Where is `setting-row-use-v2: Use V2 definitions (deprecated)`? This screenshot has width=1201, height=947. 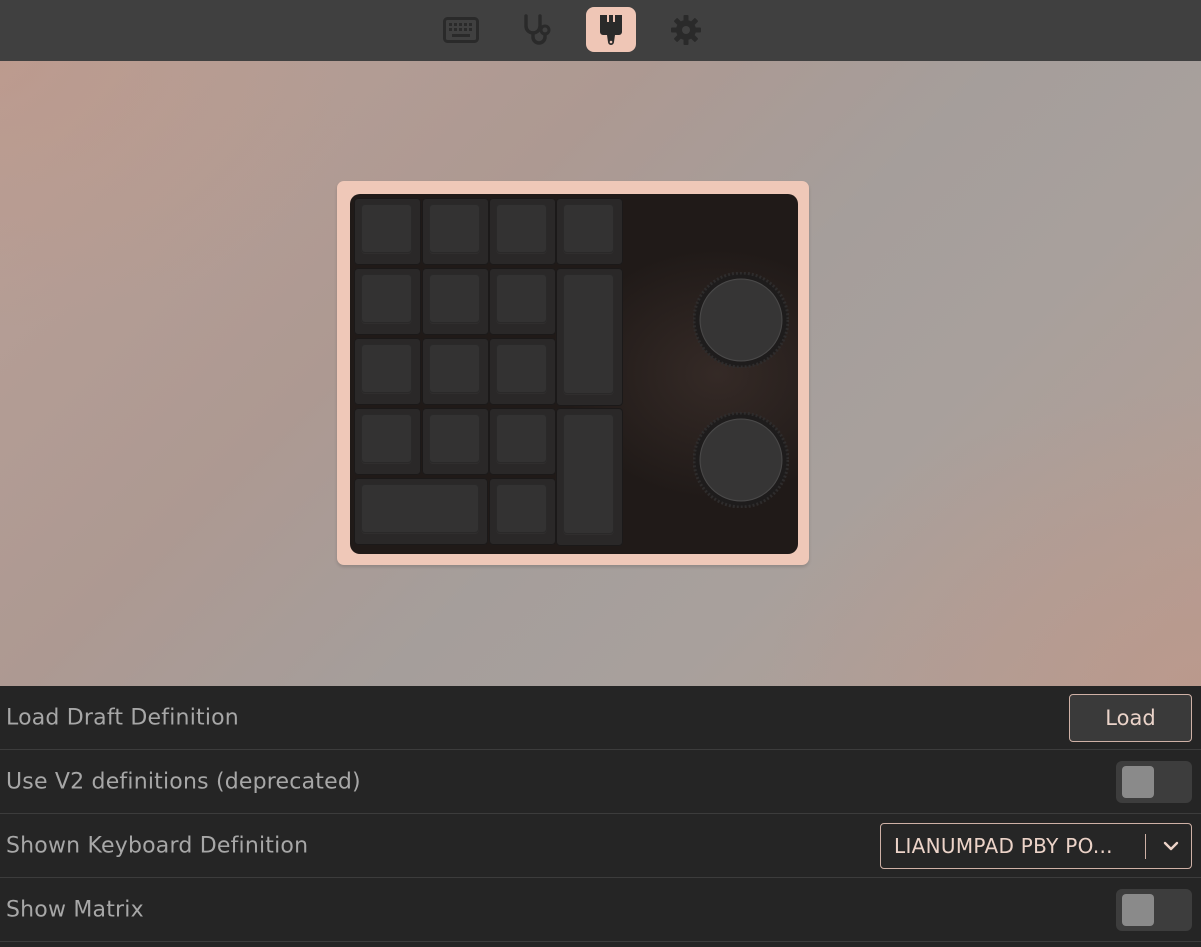
setting-row-use-v2: Use V2 definitions (deprecated) is located at coordinates (600, 782).